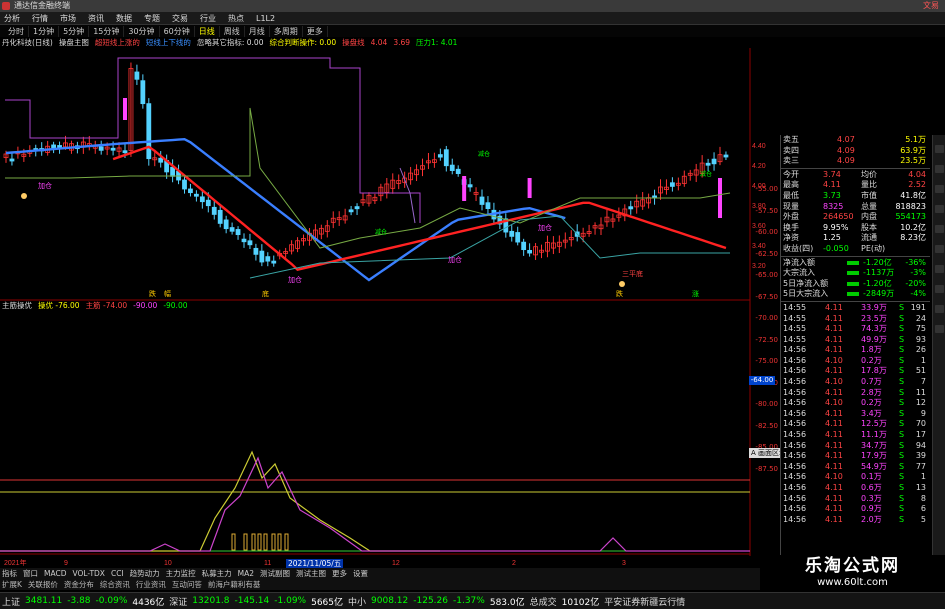 The height and width of the screenshot is (609, 945). I want to click on side-toolbar, so click(938, 345).